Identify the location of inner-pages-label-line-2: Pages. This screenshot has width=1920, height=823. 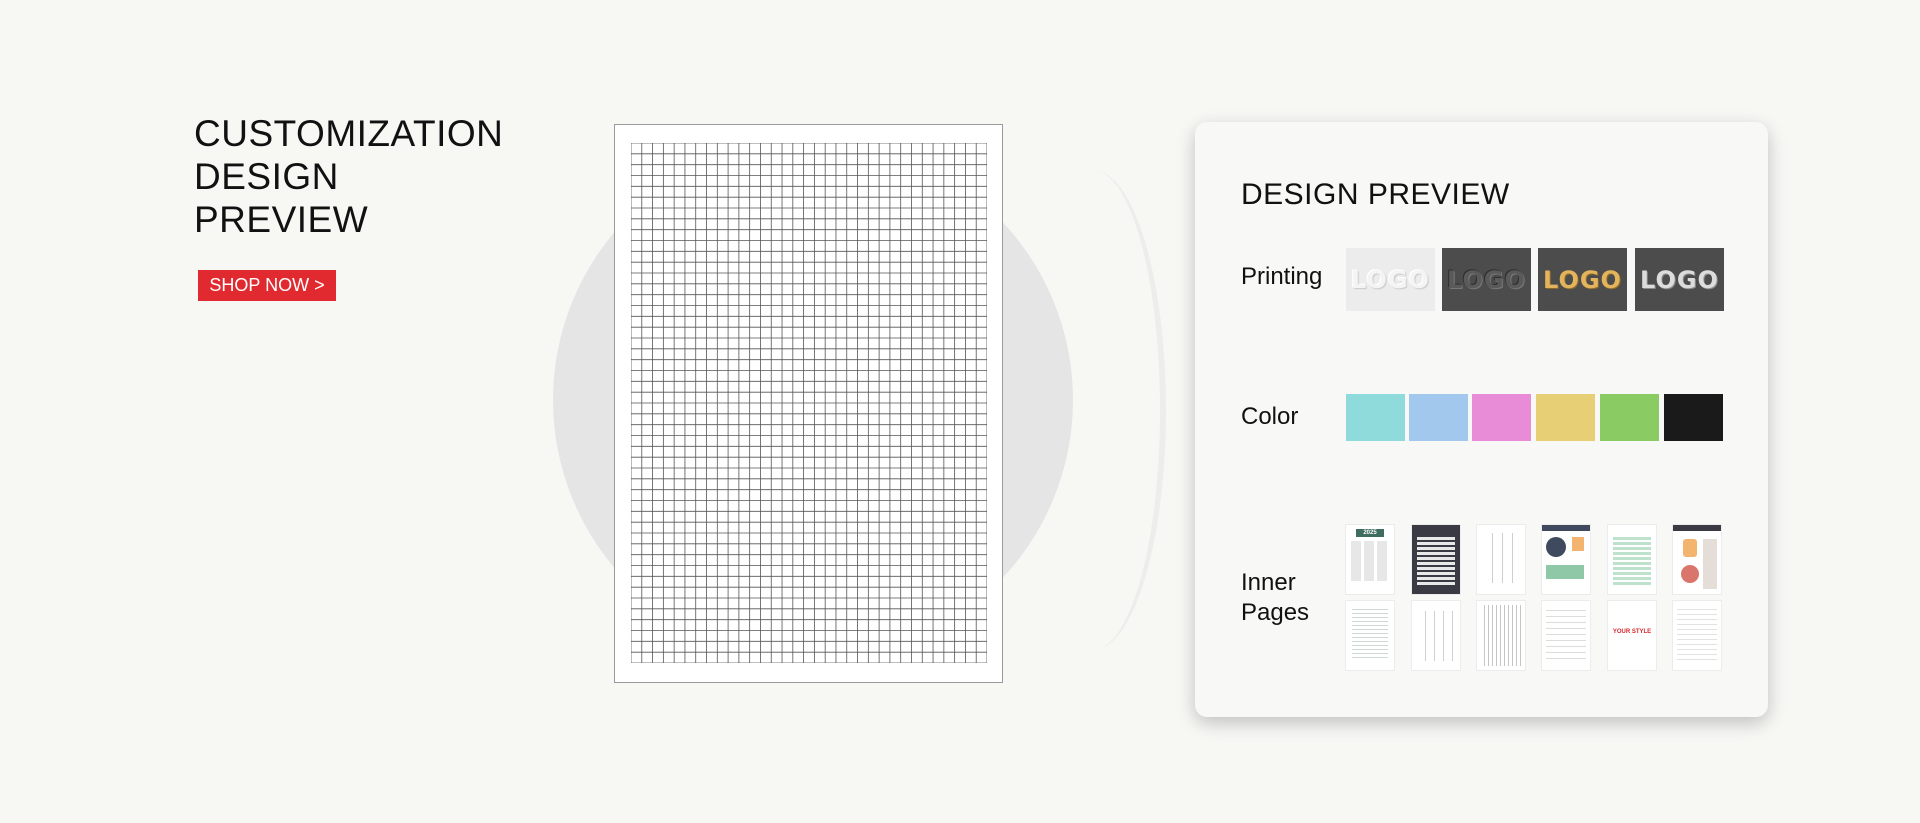
(1275, 612).